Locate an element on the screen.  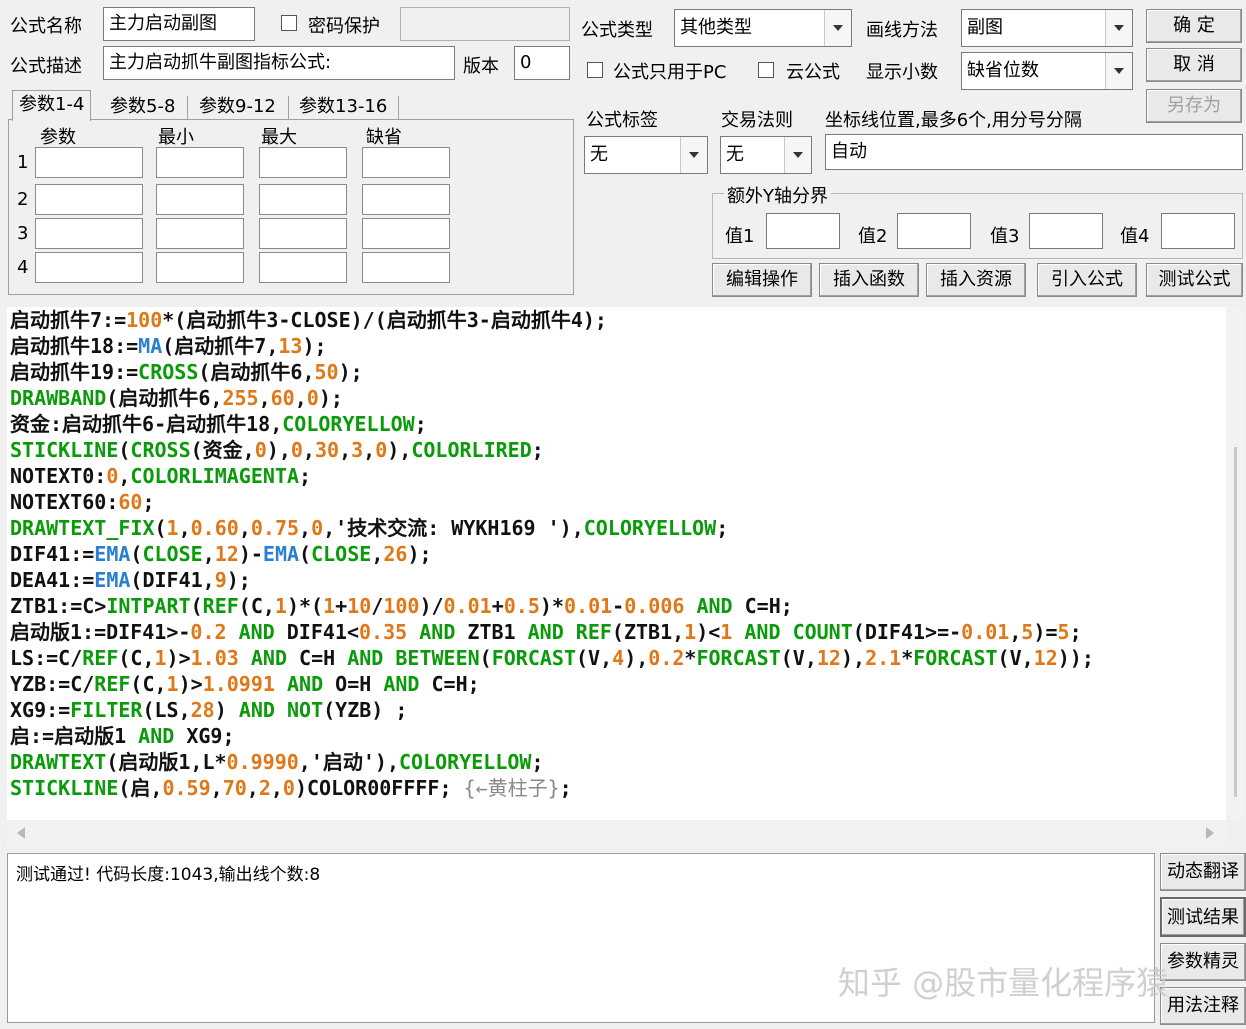
code-line: DRAWBAND(启动抓牛6,255,60,0); is located at coordinates (176, 398).